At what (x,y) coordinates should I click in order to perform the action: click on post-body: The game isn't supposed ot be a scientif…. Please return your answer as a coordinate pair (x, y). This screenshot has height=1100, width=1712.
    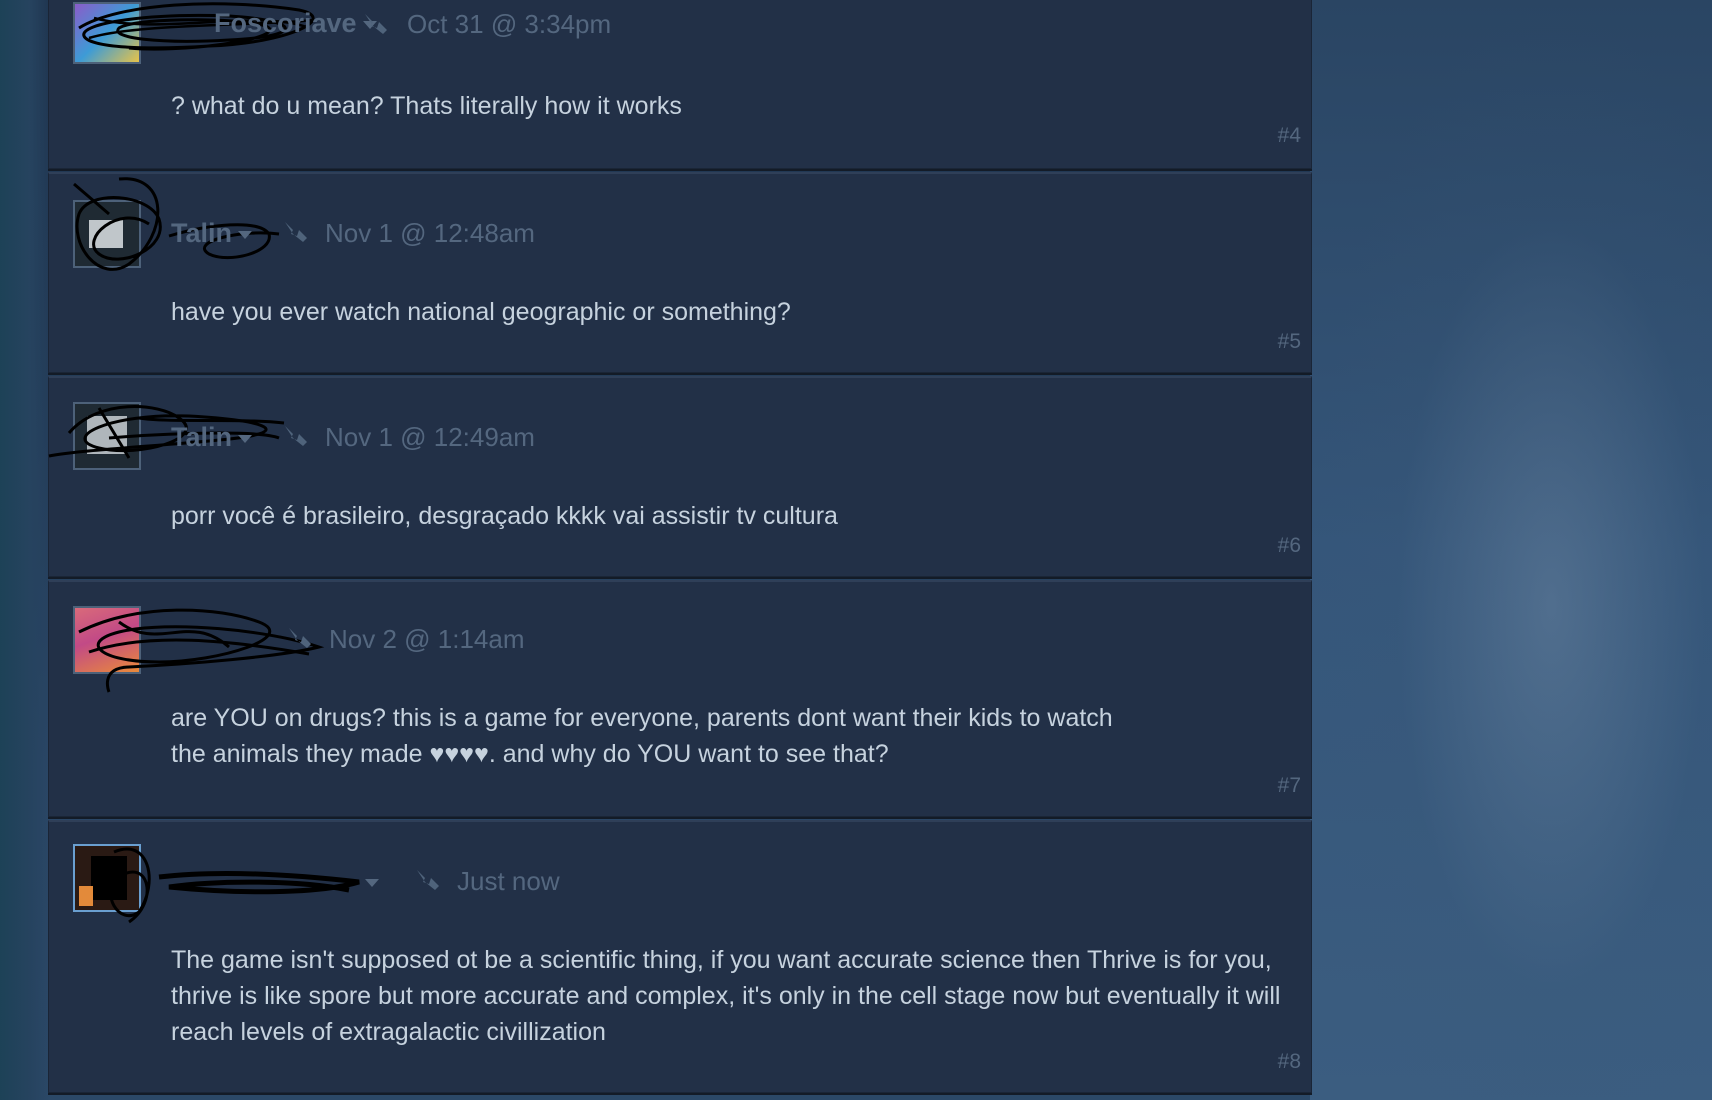
    Looking at the image, I should click on (726, 996).